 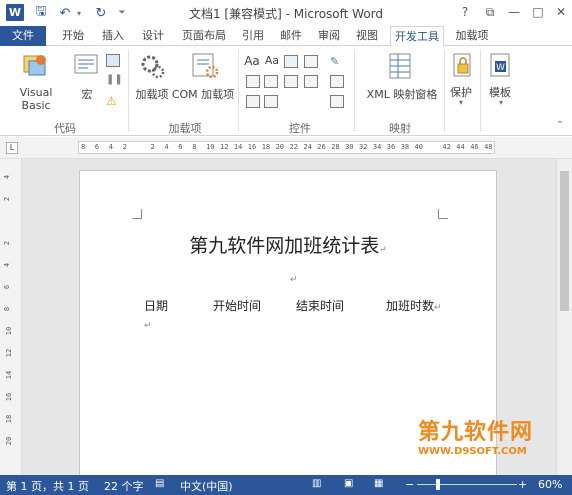 What do you see at coordinates (472, 36) in the screenshot?
I see `tab-addins: 加载项` at bounding box center [472, 36].